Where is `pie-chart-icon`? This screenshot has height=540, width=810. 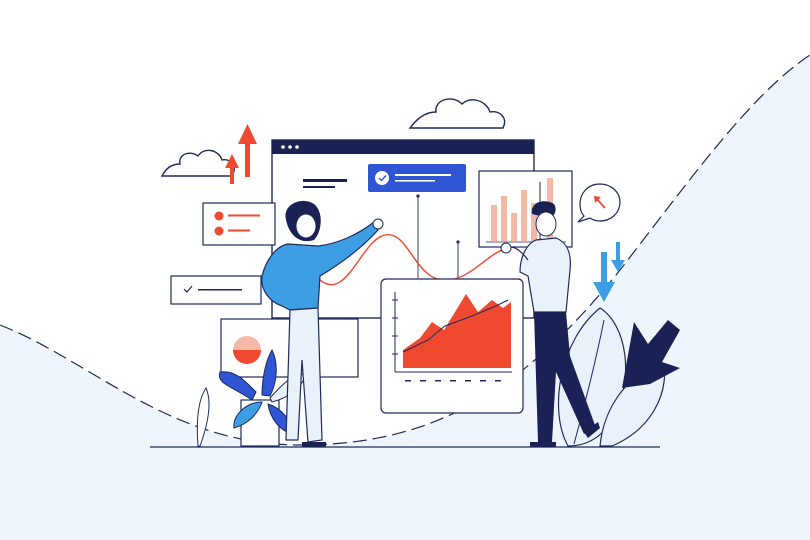 pie-chart-icon is located at coordinates (247, 350).